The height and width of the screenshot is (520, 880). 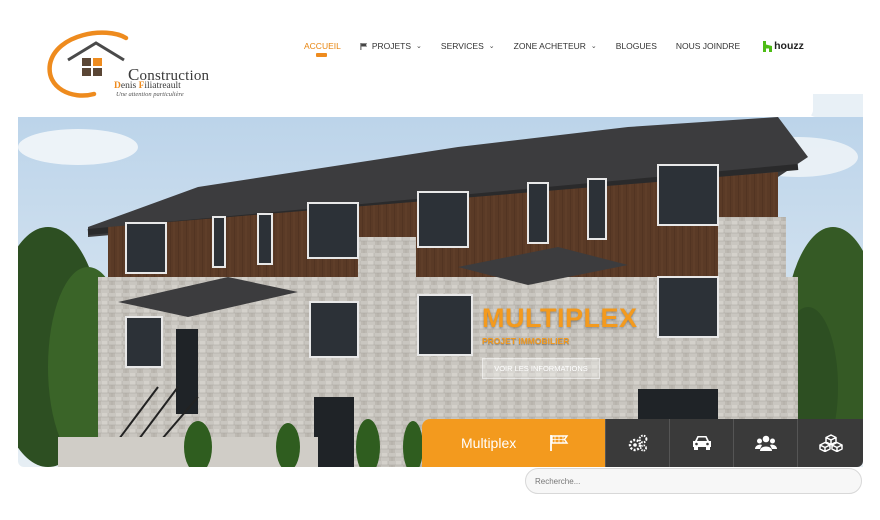 I want to click on group-icon, so click(x=765, y=443).